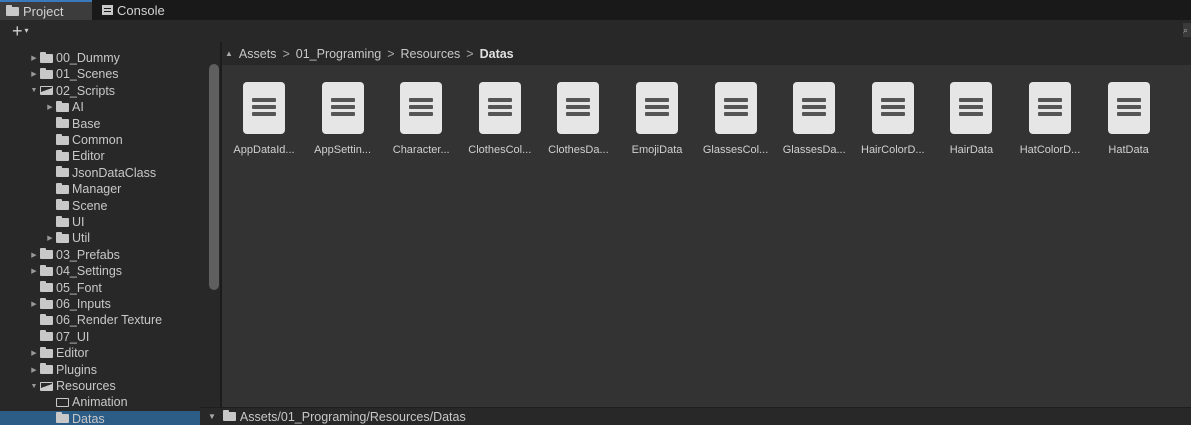 The image size is (1191, 425). Describe the element at coordinates (229, 53) in the screenshot. I see `collapse-up-icon: ▲` at that location.